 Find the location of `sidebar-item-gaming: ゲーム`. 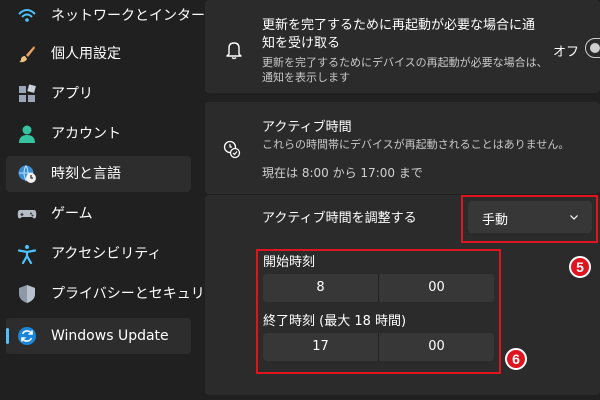

sidebar-item-gaming: ゲーム is located at coordinates (98, 214).